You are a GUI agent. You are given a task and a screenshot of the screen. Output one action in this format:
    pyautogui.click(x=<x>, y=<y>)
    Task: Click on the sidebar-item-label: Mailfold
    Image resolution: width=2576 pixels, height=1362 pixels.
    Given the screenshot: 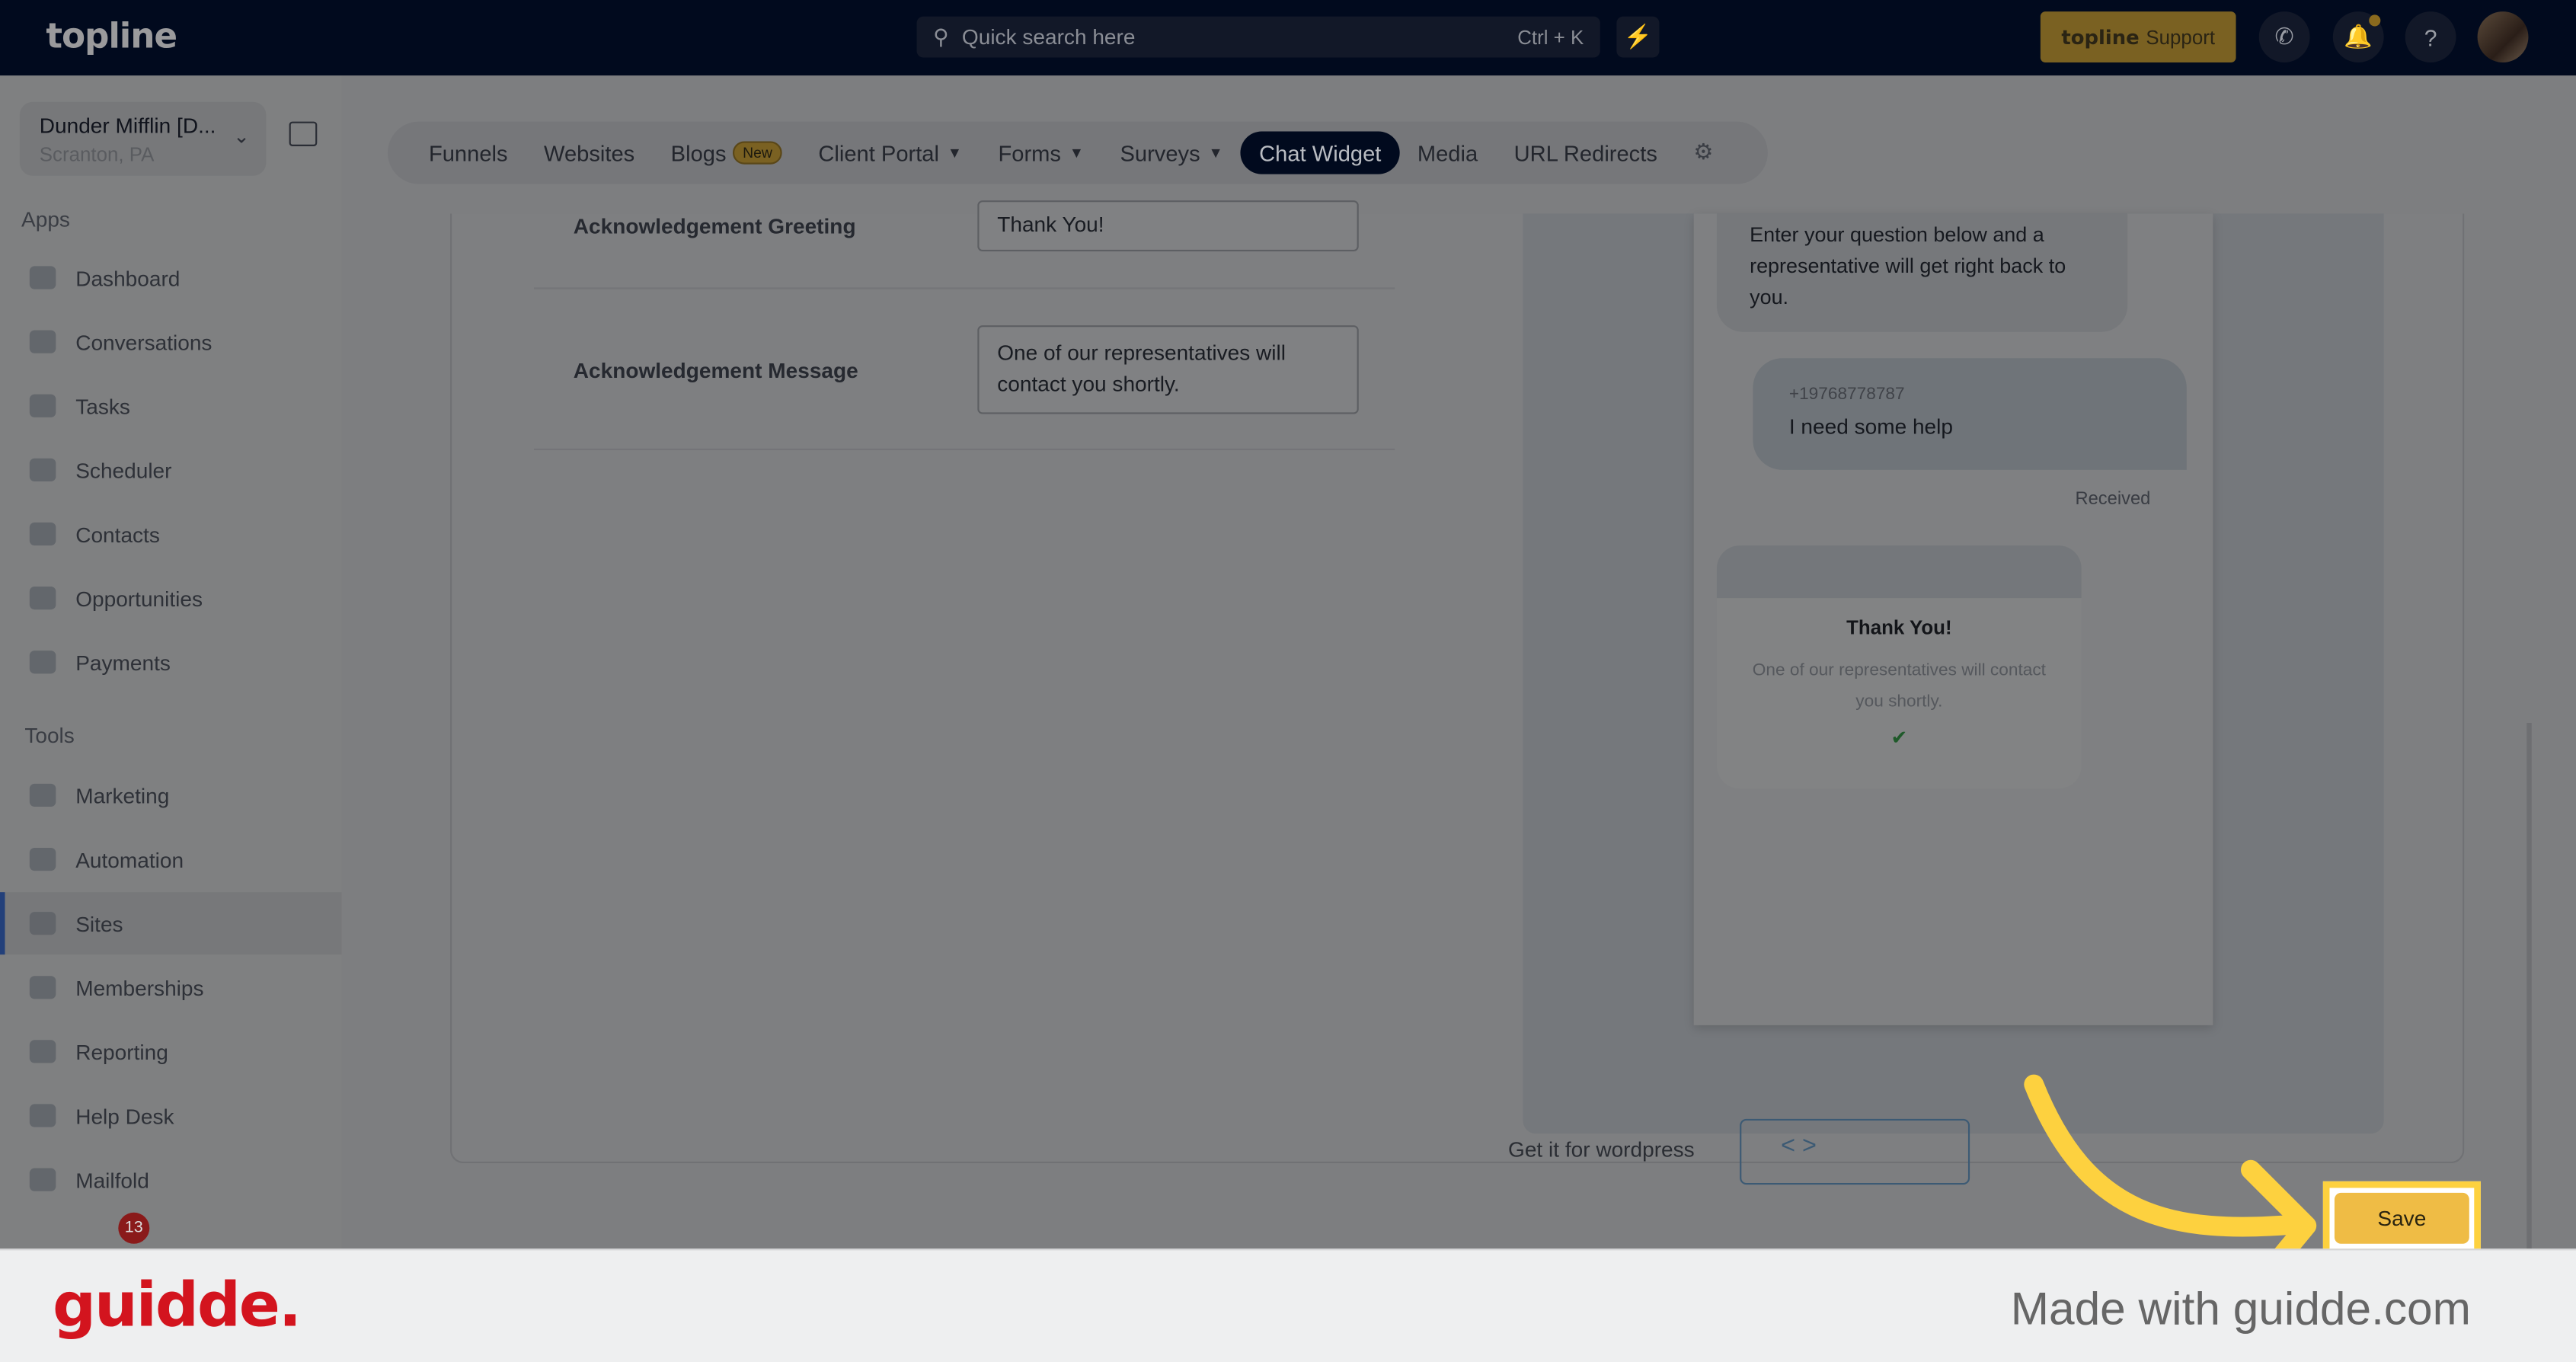 What is the action you would take?
    pyautogui.click(x=112, y=1179)
    